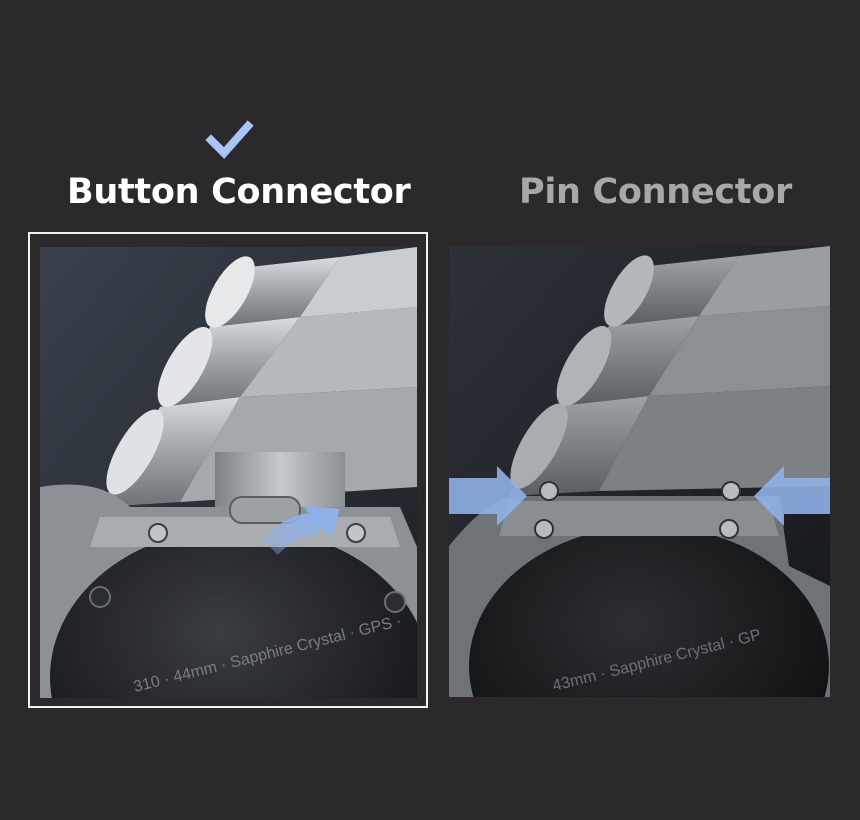 Image resolution: width=860 pixels, height=820 pixels. What do you see at coordinates (230, 141) in the screenshot?
I see `checkmark-icon` at bounding box center [230, 141].